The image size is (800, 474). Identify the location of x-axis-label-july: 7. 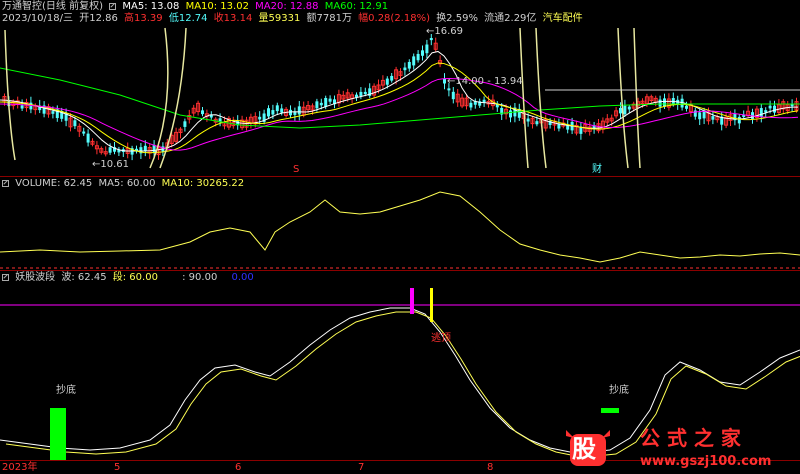
(361, 467).